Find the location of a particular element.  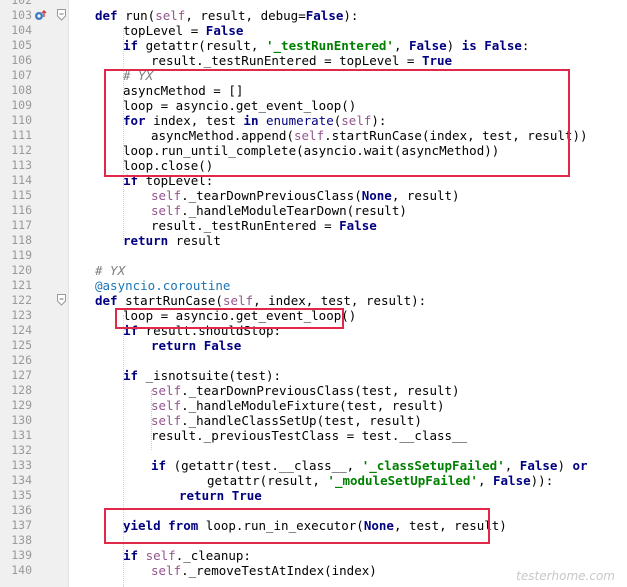

code-line: 119 is located at coordinates (313, 255).